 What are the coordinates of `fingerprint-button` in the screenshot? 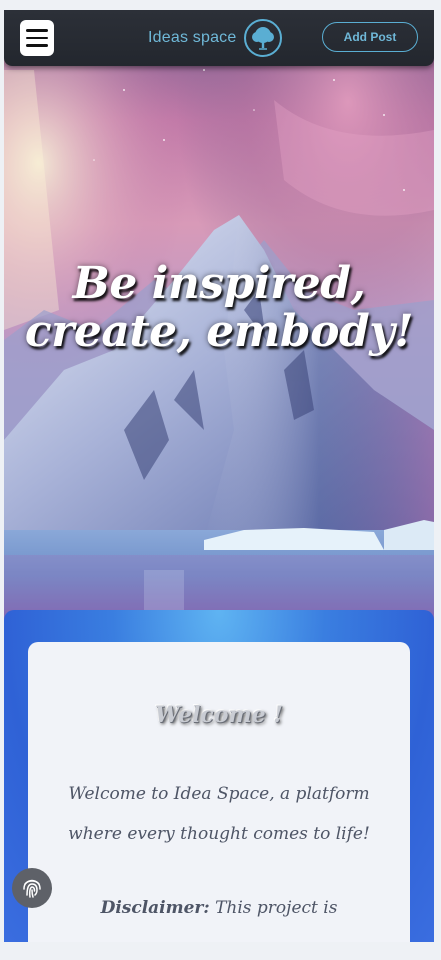 It's located at (32, 888).